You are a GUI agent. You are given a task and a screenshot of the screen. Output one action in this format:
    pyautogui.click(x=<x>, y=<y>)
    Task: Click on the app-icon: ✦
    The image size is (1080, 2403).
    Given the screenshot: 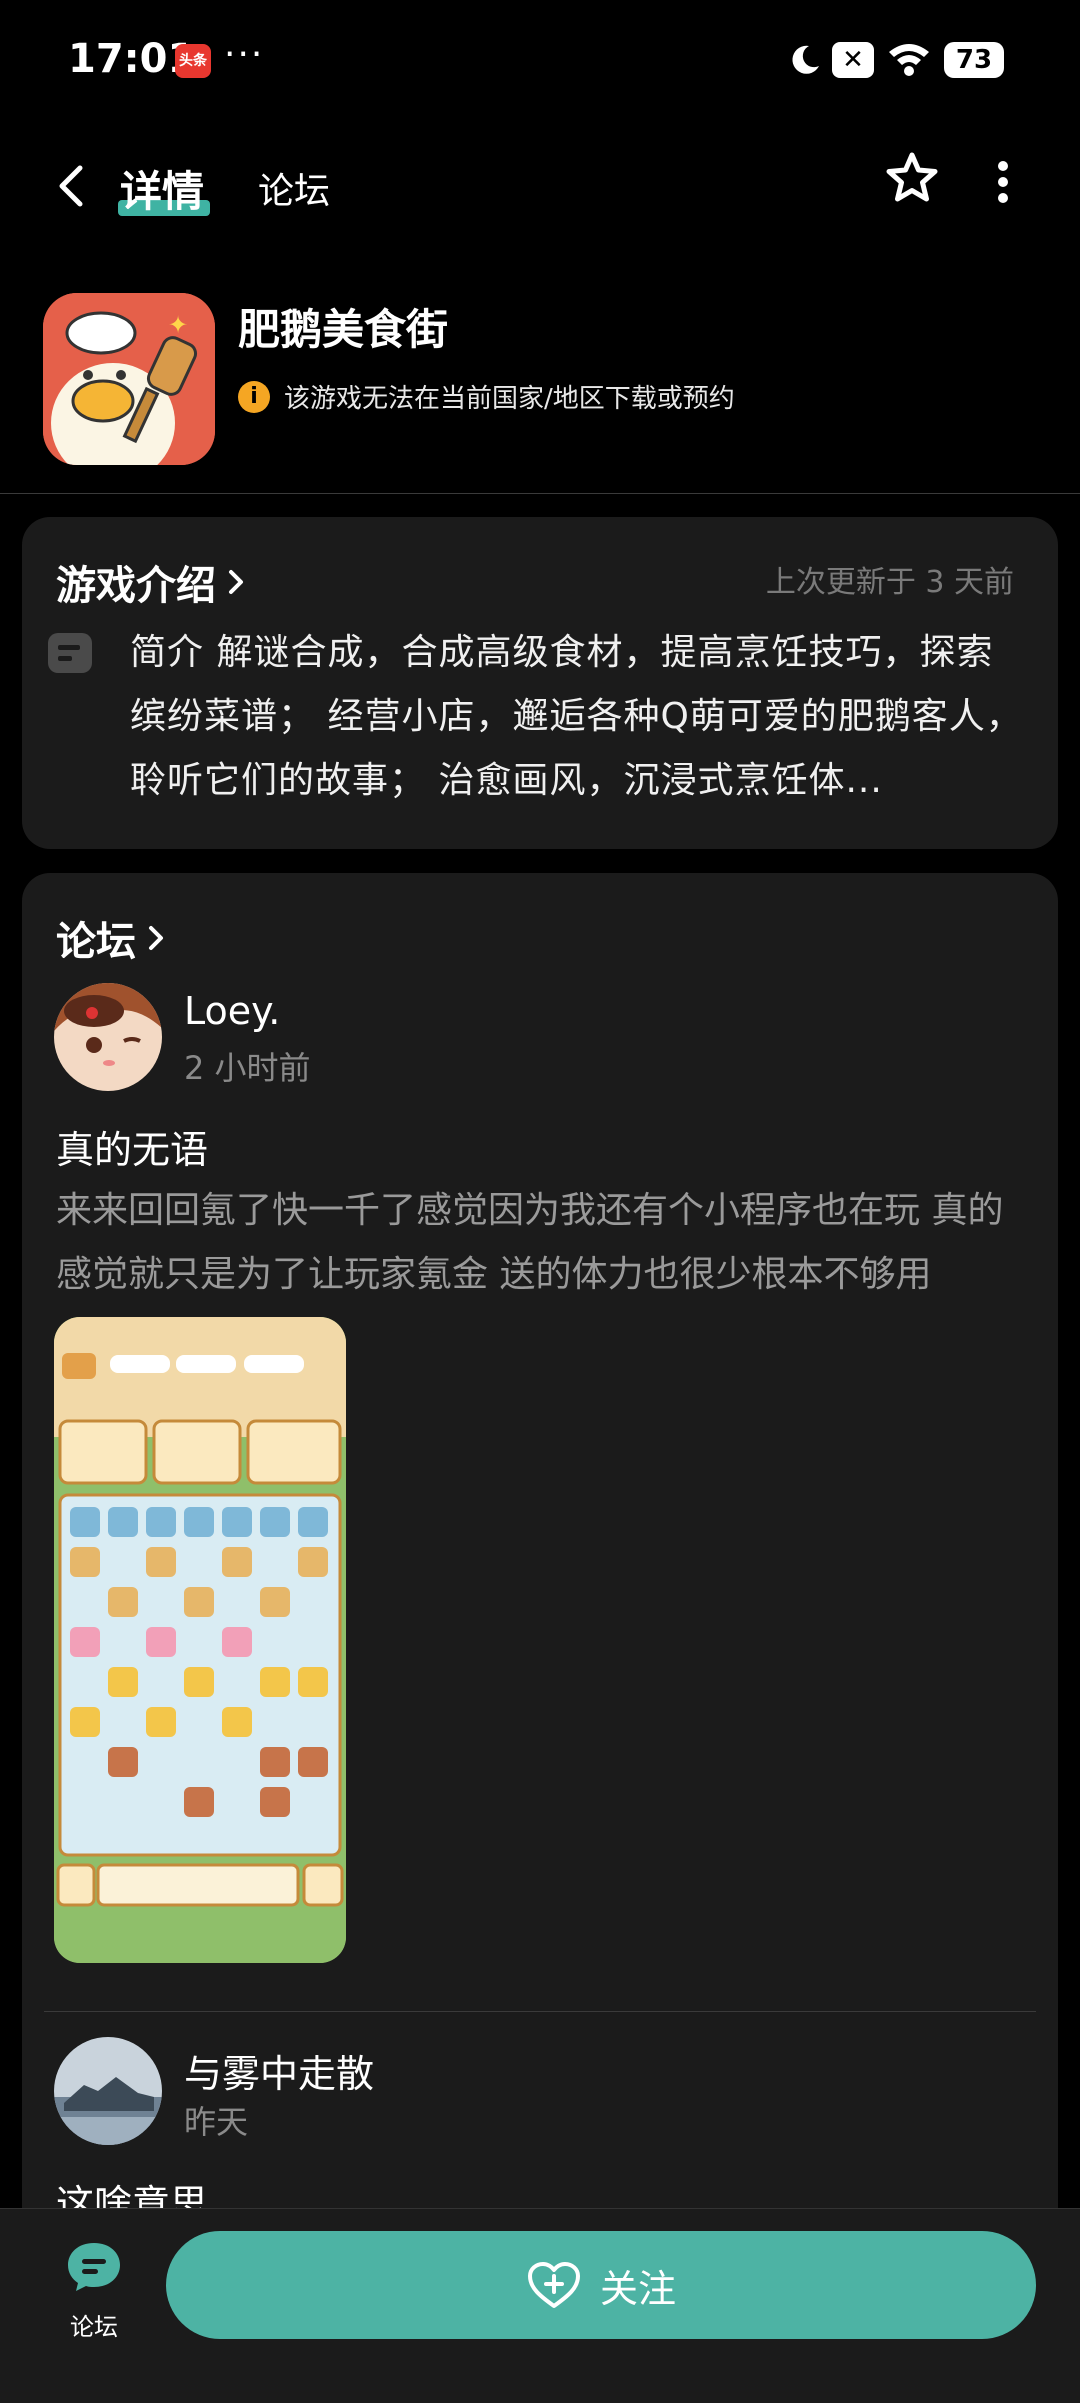 What is the action you would take?
    pyautogui.click(x=129, y=379)
    